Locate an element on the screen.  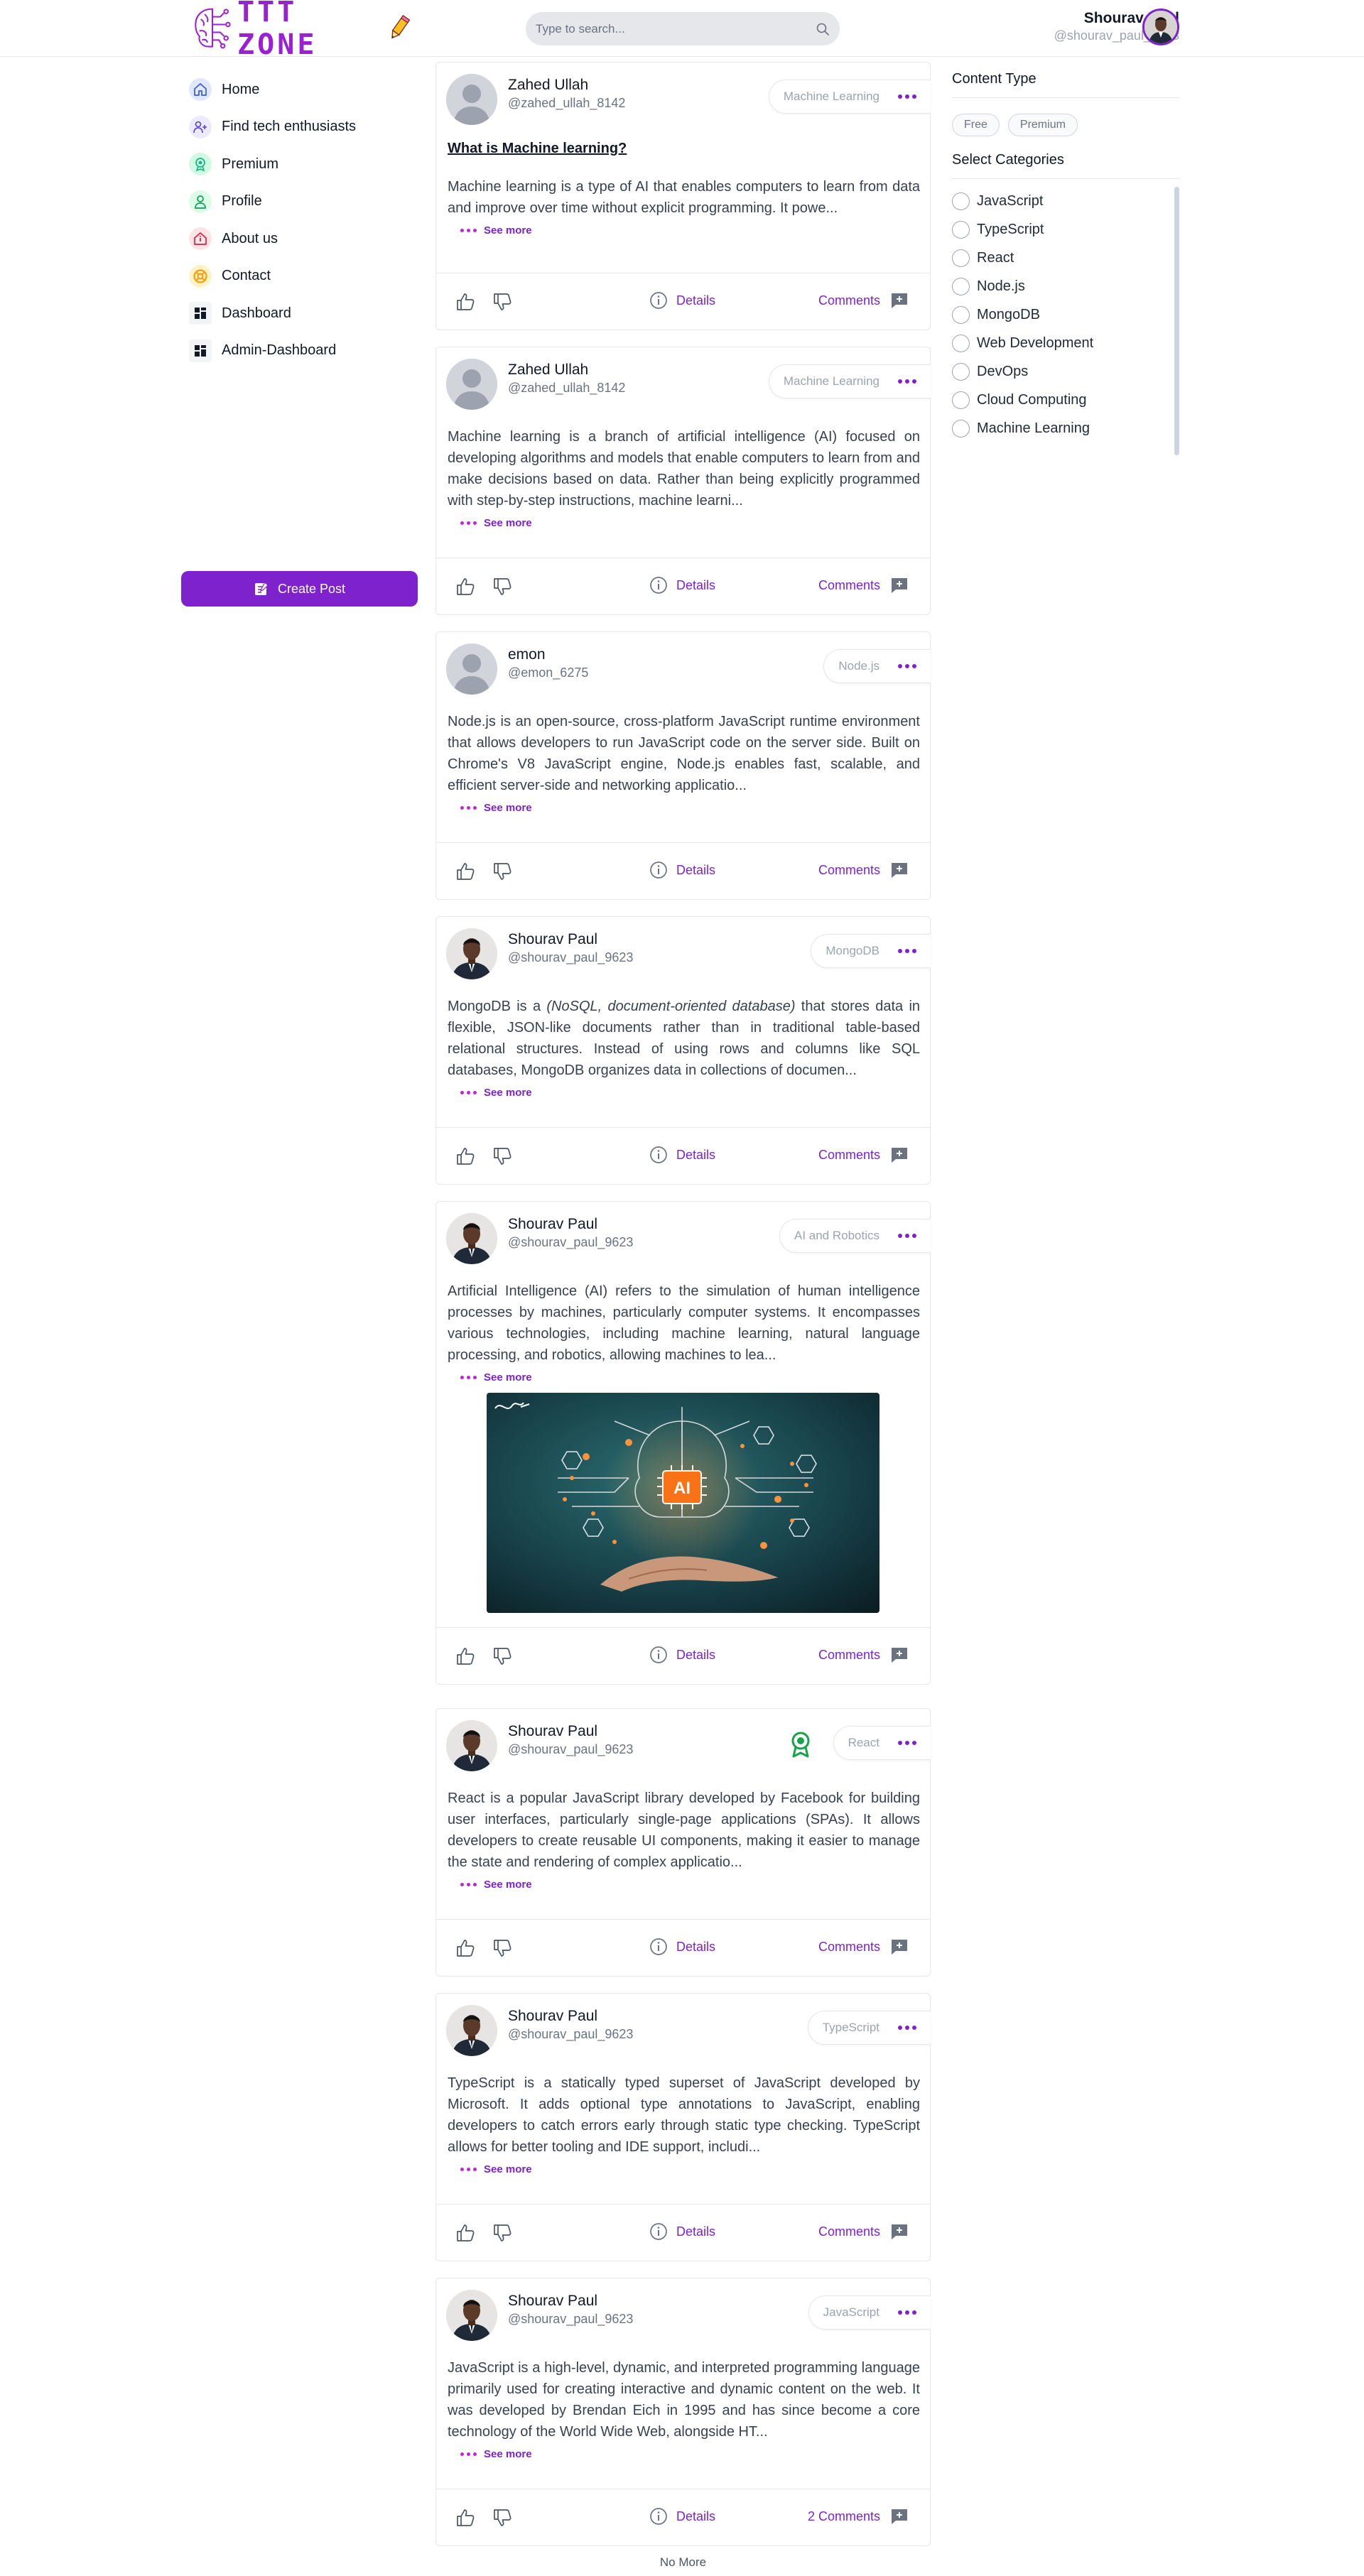
sidebar-item-contact: Contact is located at coordinates (306, 276).